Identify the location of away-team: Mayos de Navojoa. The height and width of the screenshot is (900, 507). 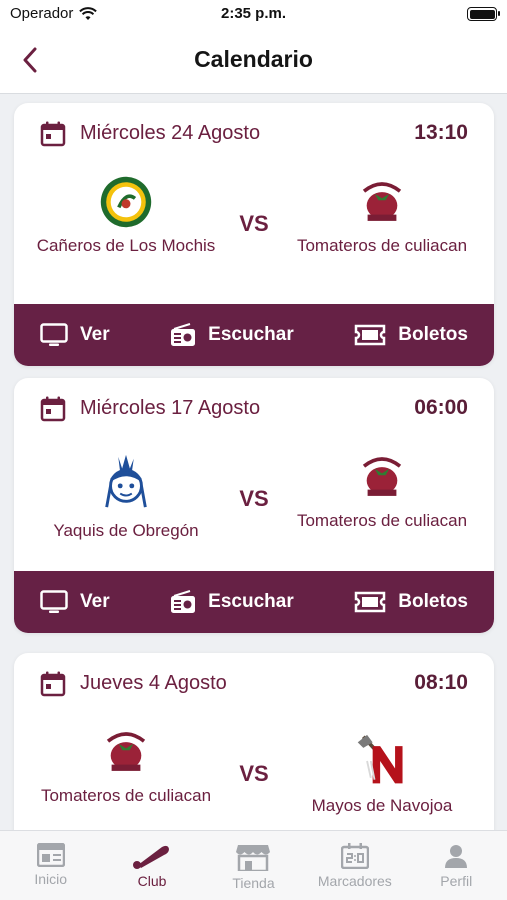
(382, 774).